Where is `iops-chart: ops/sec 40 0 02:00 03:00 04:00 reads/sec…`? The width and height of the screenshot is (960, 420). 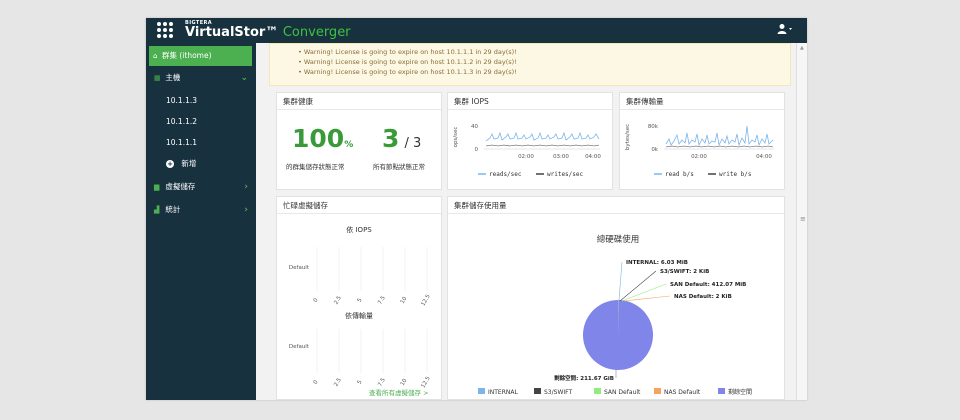 iops-chart: ops/sec 40 0 02:00 03:00 04:00 reads/sec… is located at coordinates (527, 151).